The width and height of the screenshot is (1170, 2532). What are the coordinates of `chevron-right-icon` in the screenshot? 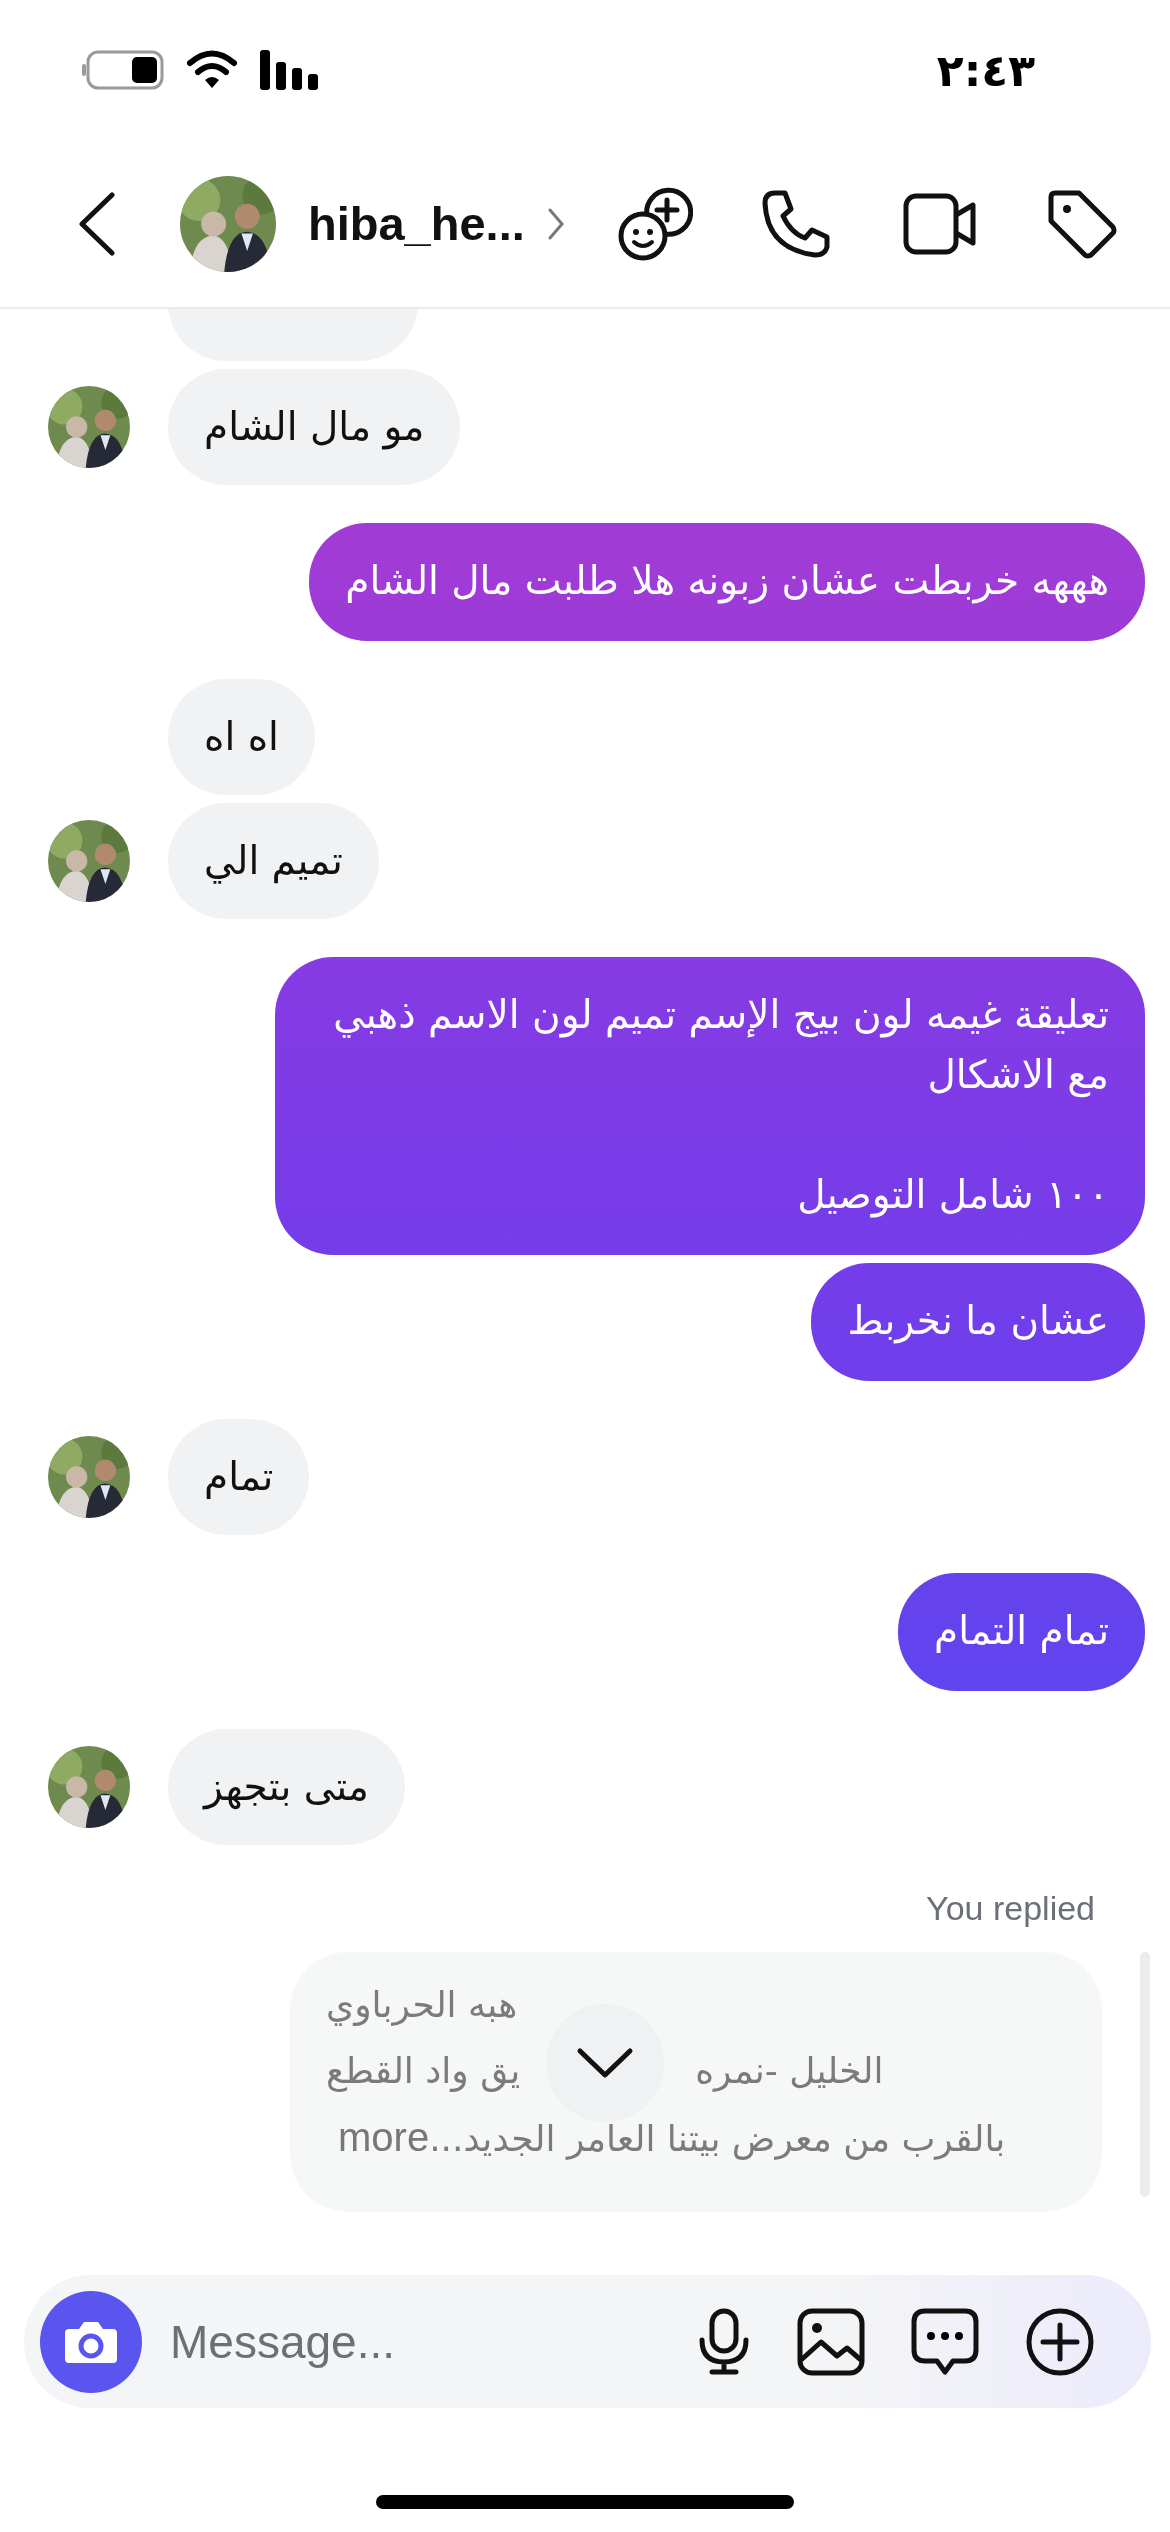 It's located at (555, 223).